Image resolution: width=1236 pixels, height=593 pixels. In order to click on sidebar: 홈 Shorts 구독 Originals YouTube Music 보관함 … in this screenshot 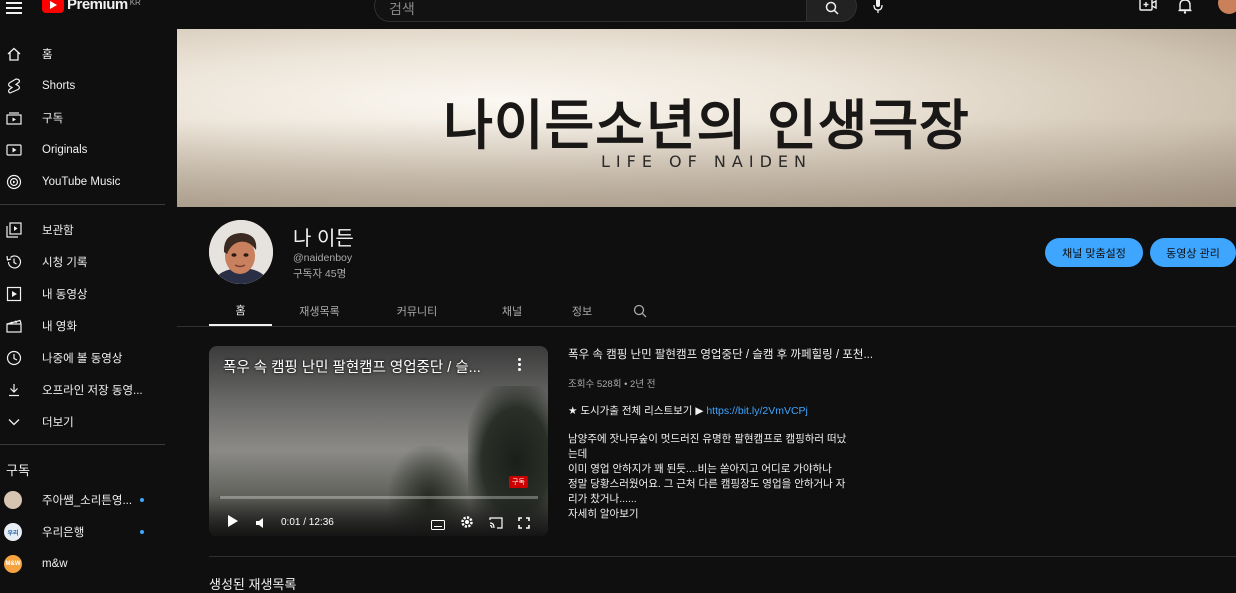, I will do `click(82, 309)`.